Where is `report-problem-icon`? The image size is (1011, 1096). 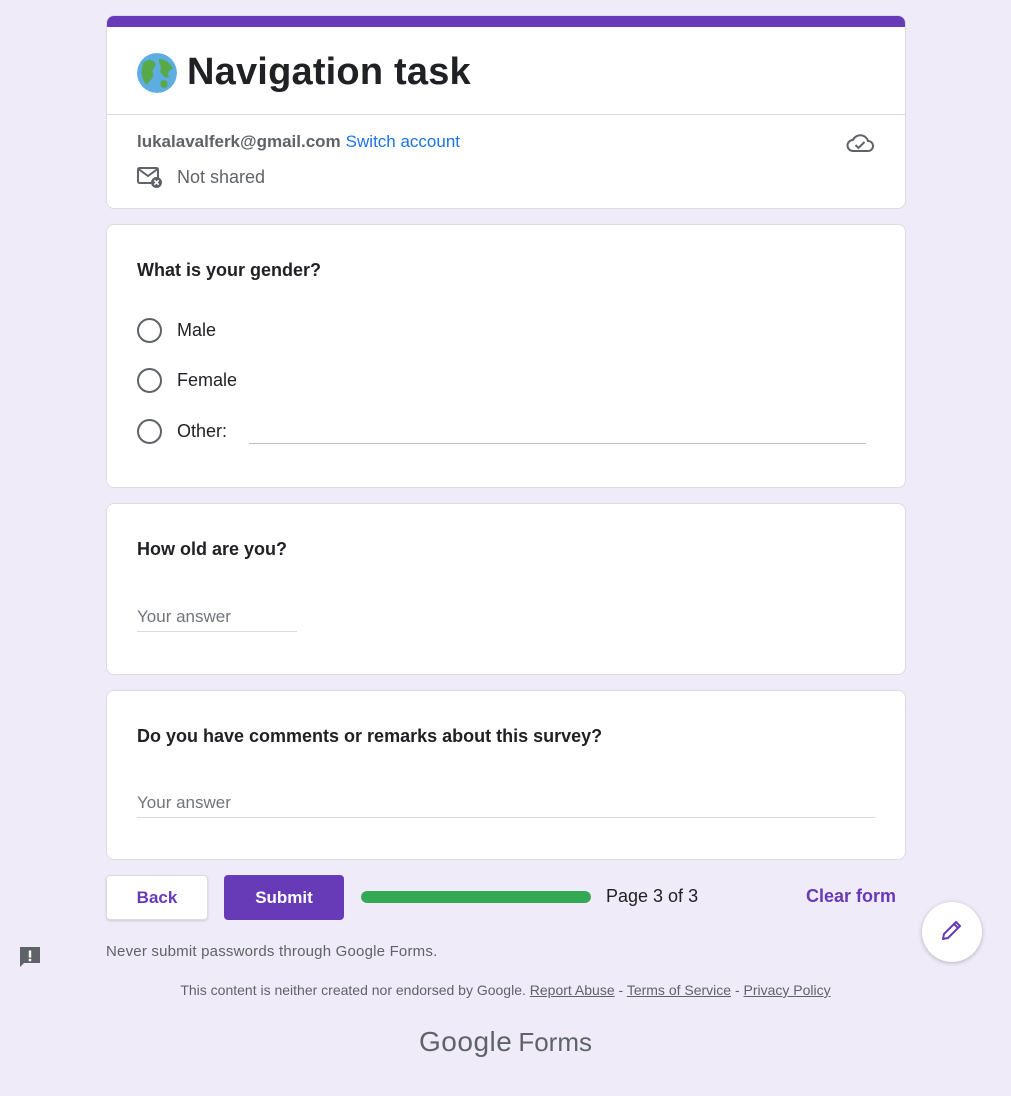 report-problem-icon is located at coordinates (30, 957).